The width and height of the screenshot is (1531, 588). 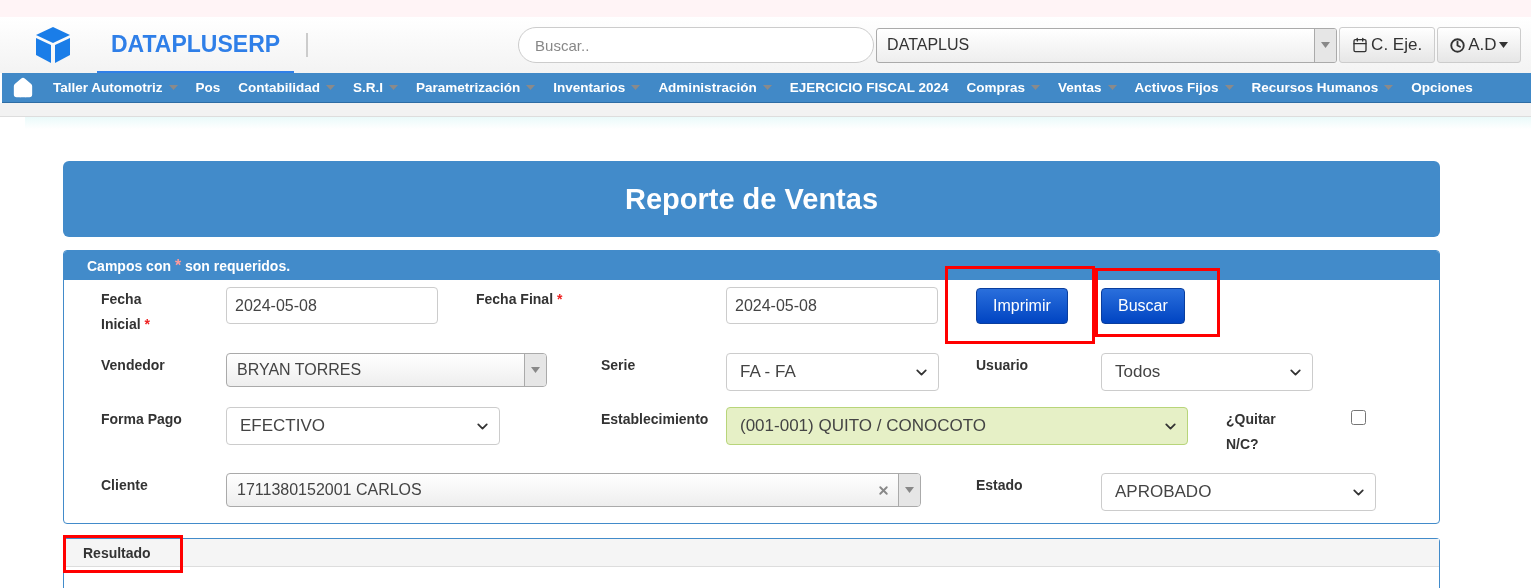 I want to click on home-icon, so click(x=23, y=87).